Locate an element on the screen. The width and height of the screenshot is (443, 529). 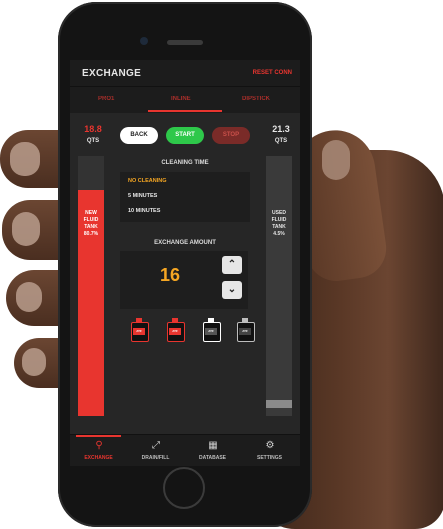
expand-arrows-icon: ⤢ is located at coordinates (156, 445).